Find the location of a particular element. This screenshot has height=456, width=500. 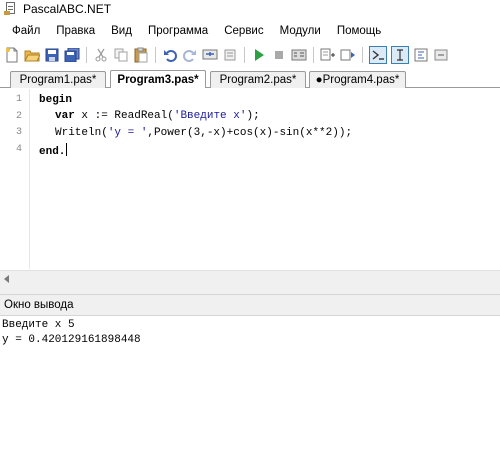

menu-view: Вид is located at coordinates (121, 31).